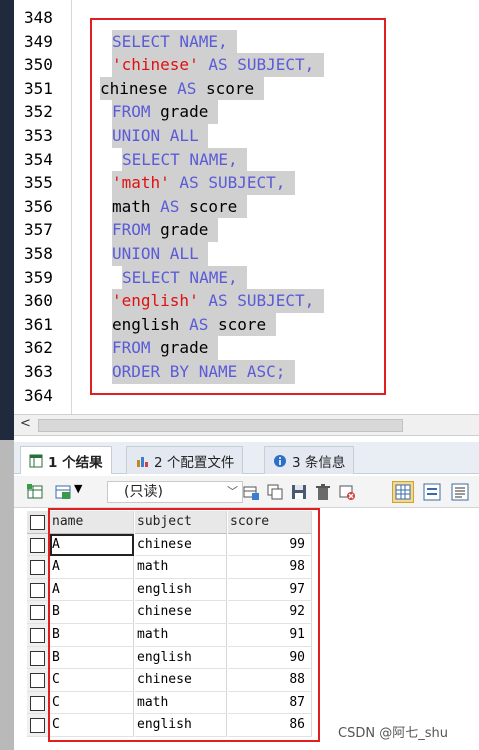  Describe the element at coordinates (299, 492) in the screenshot. I see `save-icon` at that location.